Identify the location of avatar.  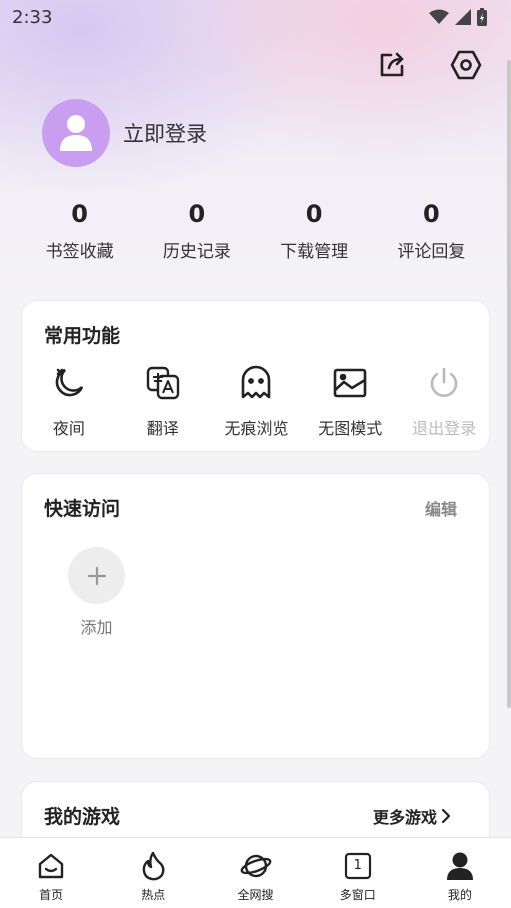
(76, 133).